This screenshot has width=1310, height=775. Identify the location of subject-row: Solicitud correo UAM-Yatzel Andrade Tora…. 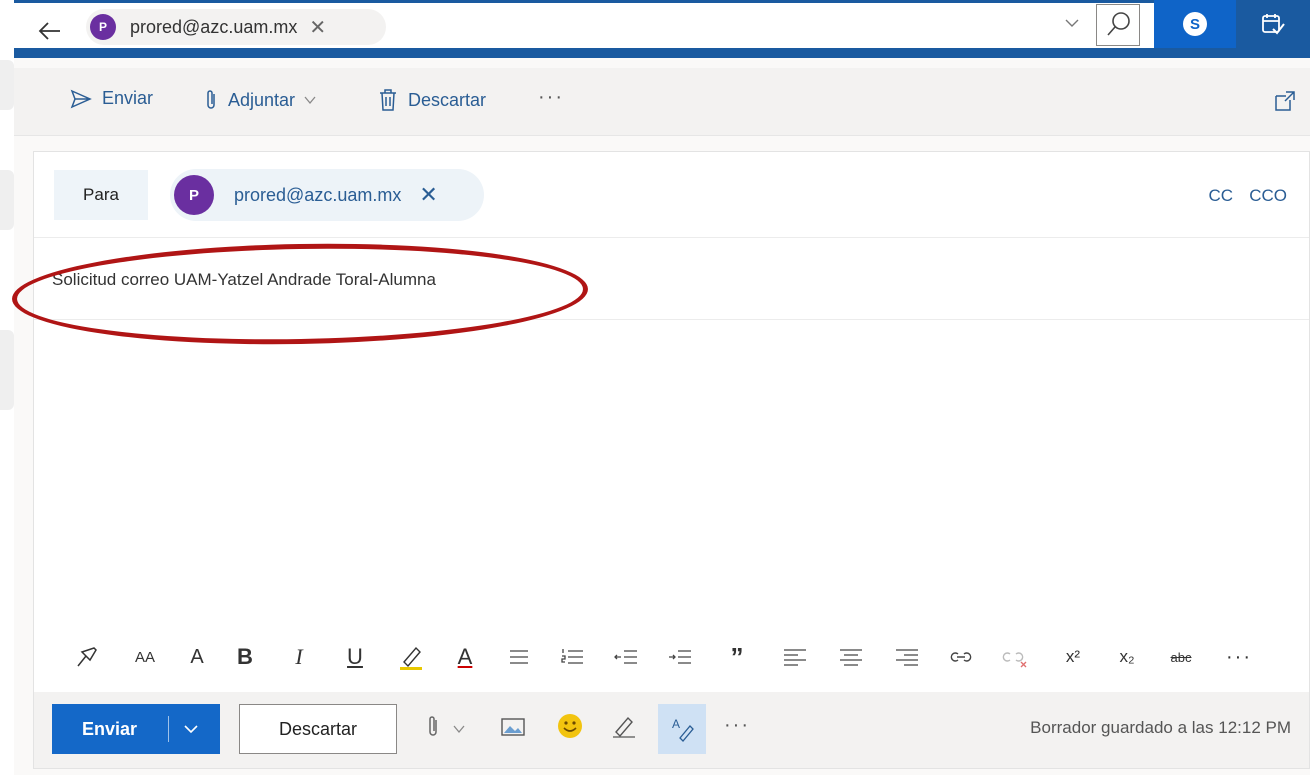
(660, 294).